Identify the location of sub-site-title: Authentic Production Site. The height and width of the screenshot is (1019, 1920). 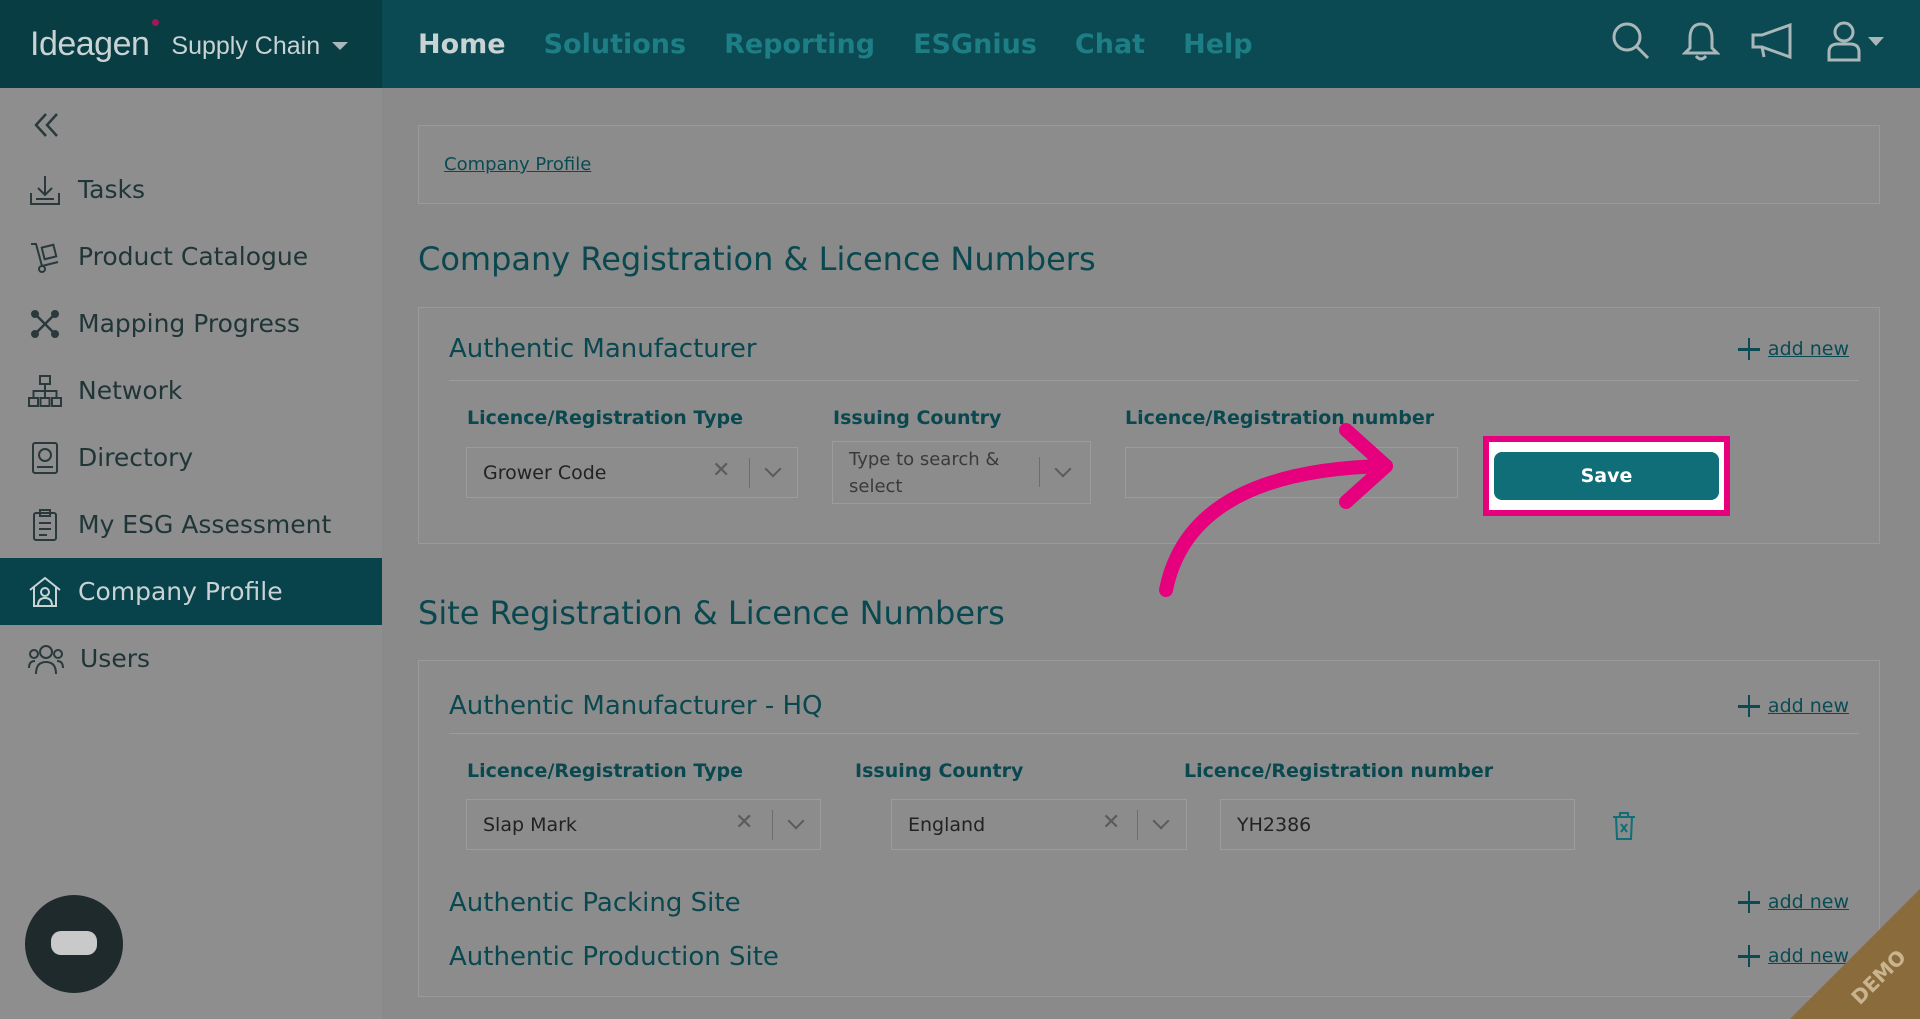
(614, 957).